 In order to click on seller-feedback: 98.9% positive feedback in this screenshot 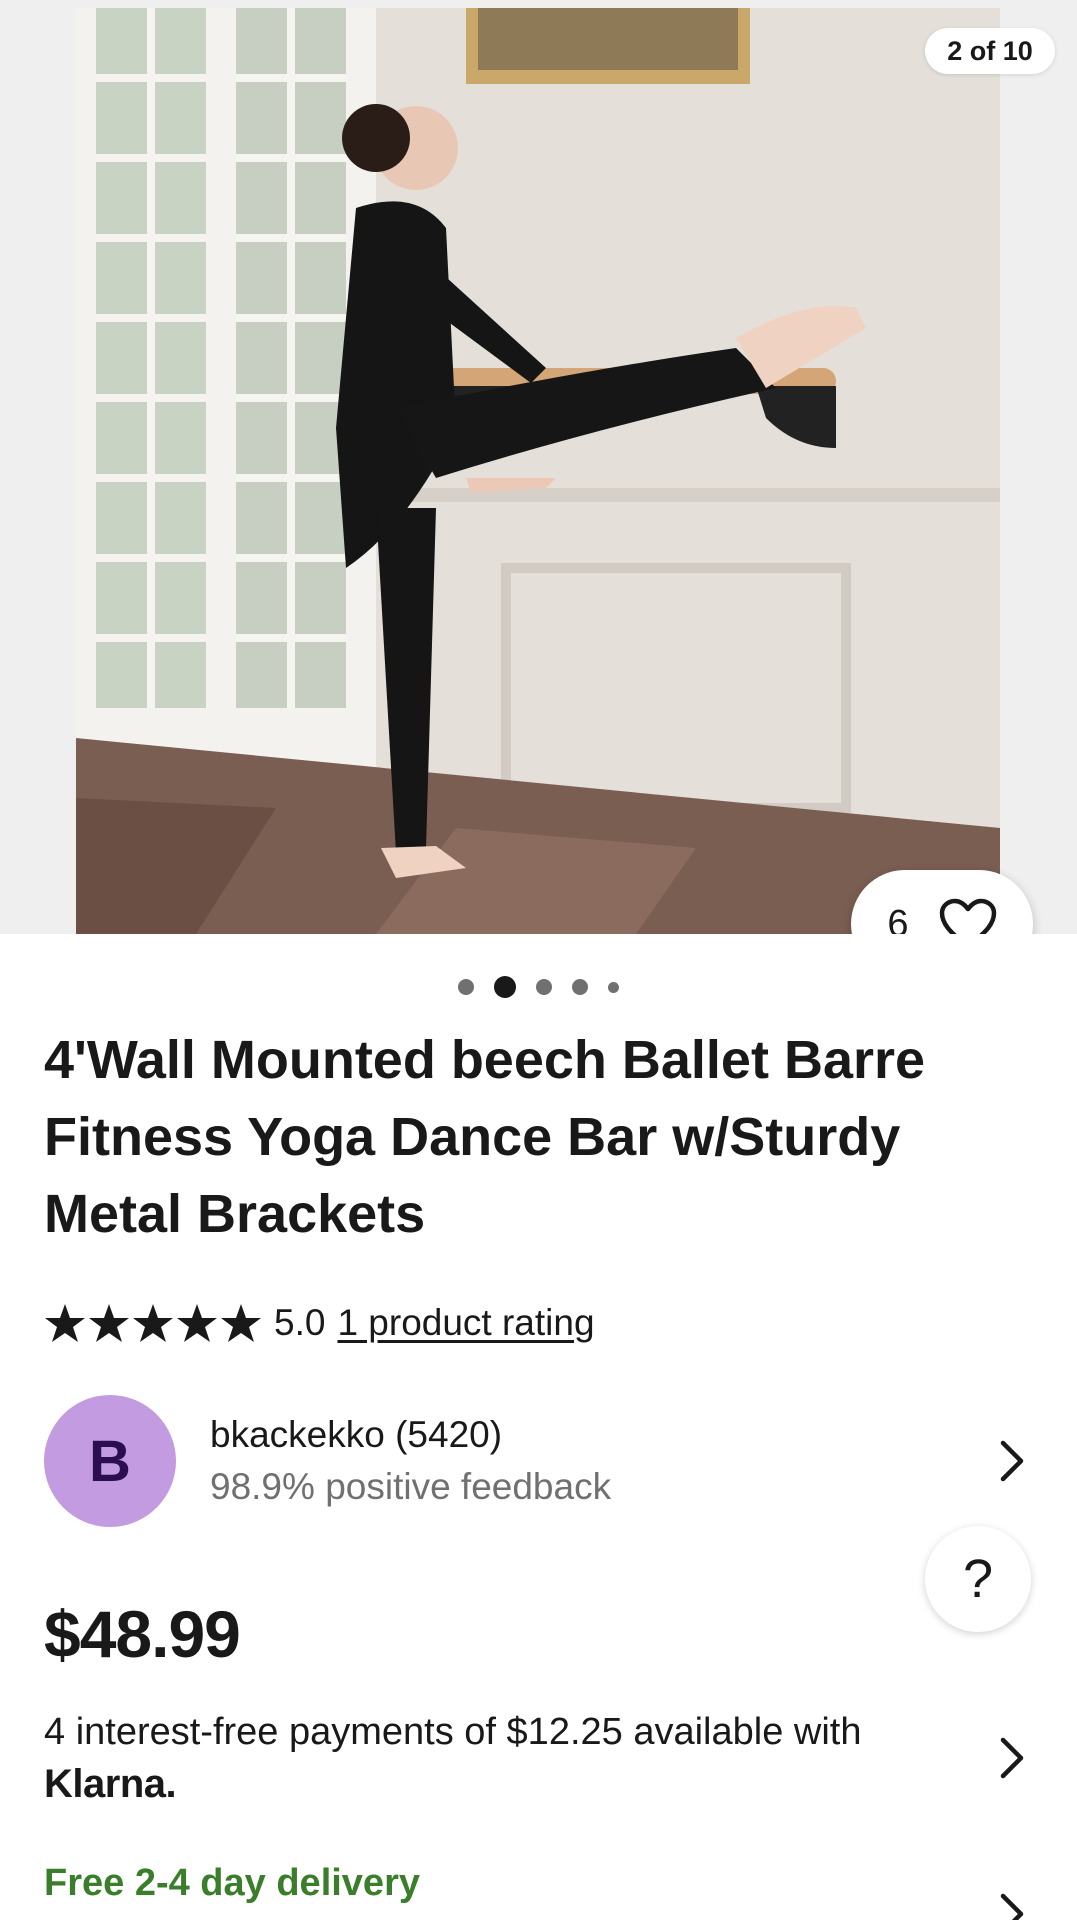, I will do `click(411, 1486)`.